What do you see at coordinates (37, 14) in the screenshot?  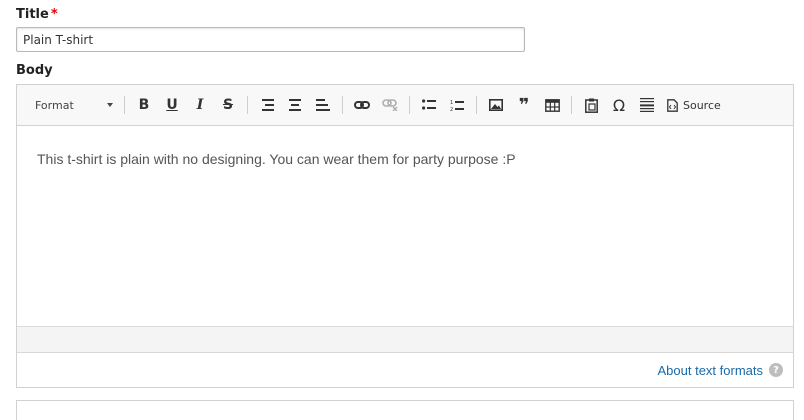 I see `title-label: Title *` at bounding box center [37, 14].